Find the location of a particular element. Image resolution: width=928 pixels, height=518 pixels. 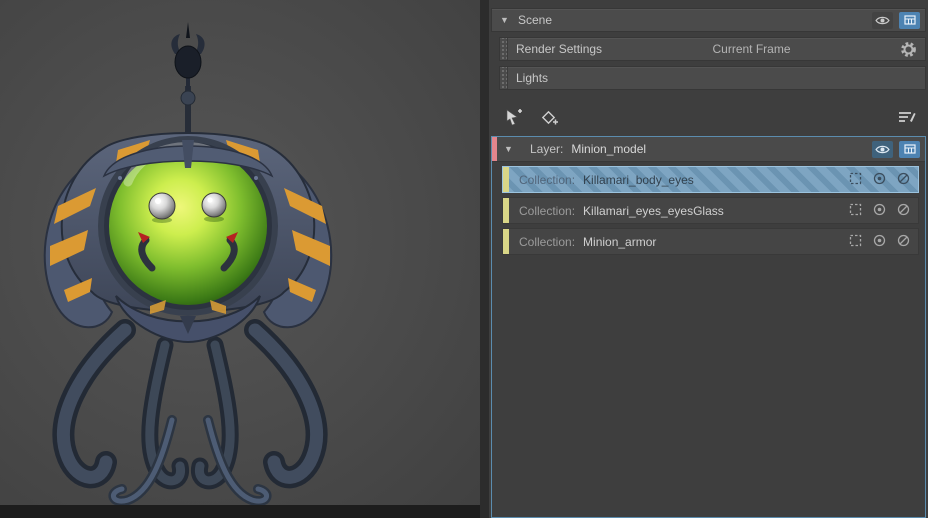

collection-row-killamari-body-eyes: Collection: Killamari_body_eyes is located at coordinates (710, 179).